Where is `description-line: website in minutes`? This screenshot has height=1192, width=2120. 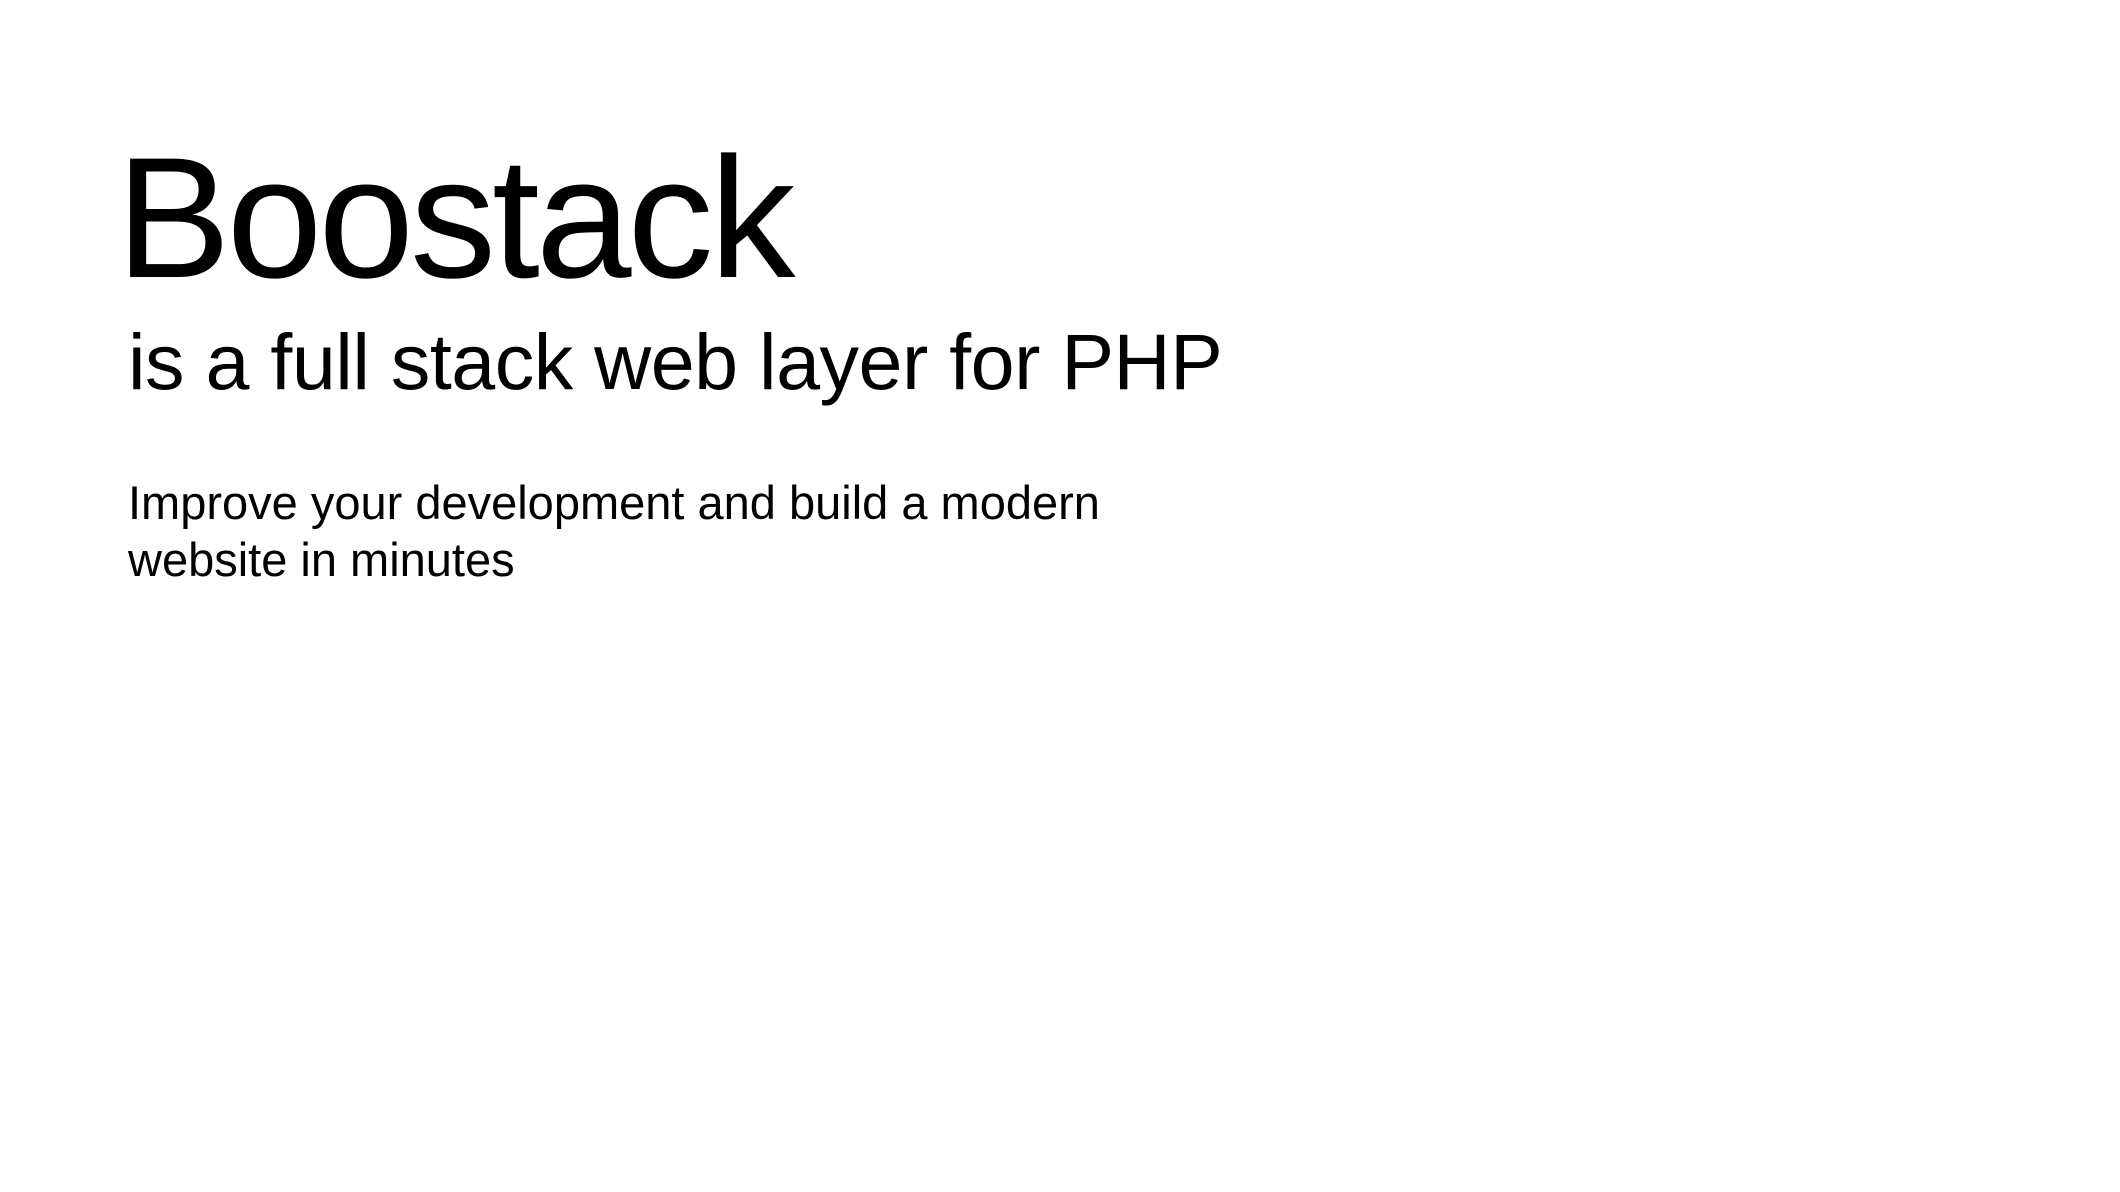 description-line: website in minutes is located at coordinates (321, 559).